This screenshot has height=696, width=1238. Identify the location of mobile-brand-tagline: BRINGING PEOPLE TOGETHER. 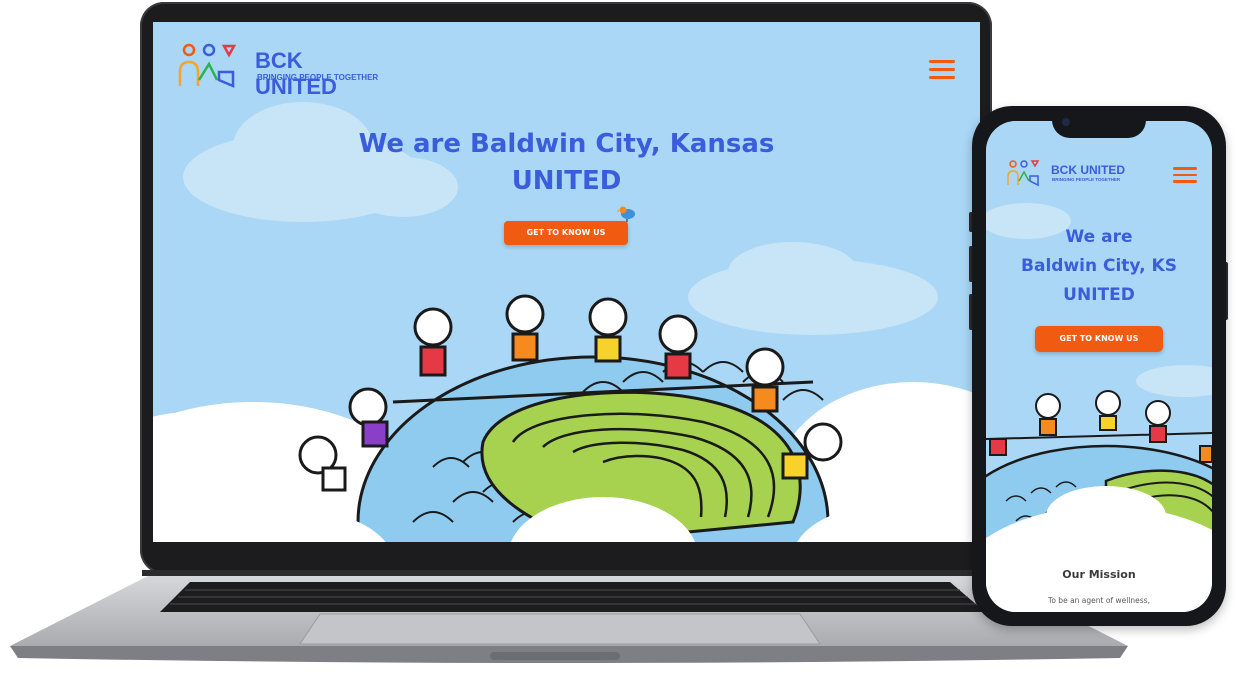
(1086, 179).